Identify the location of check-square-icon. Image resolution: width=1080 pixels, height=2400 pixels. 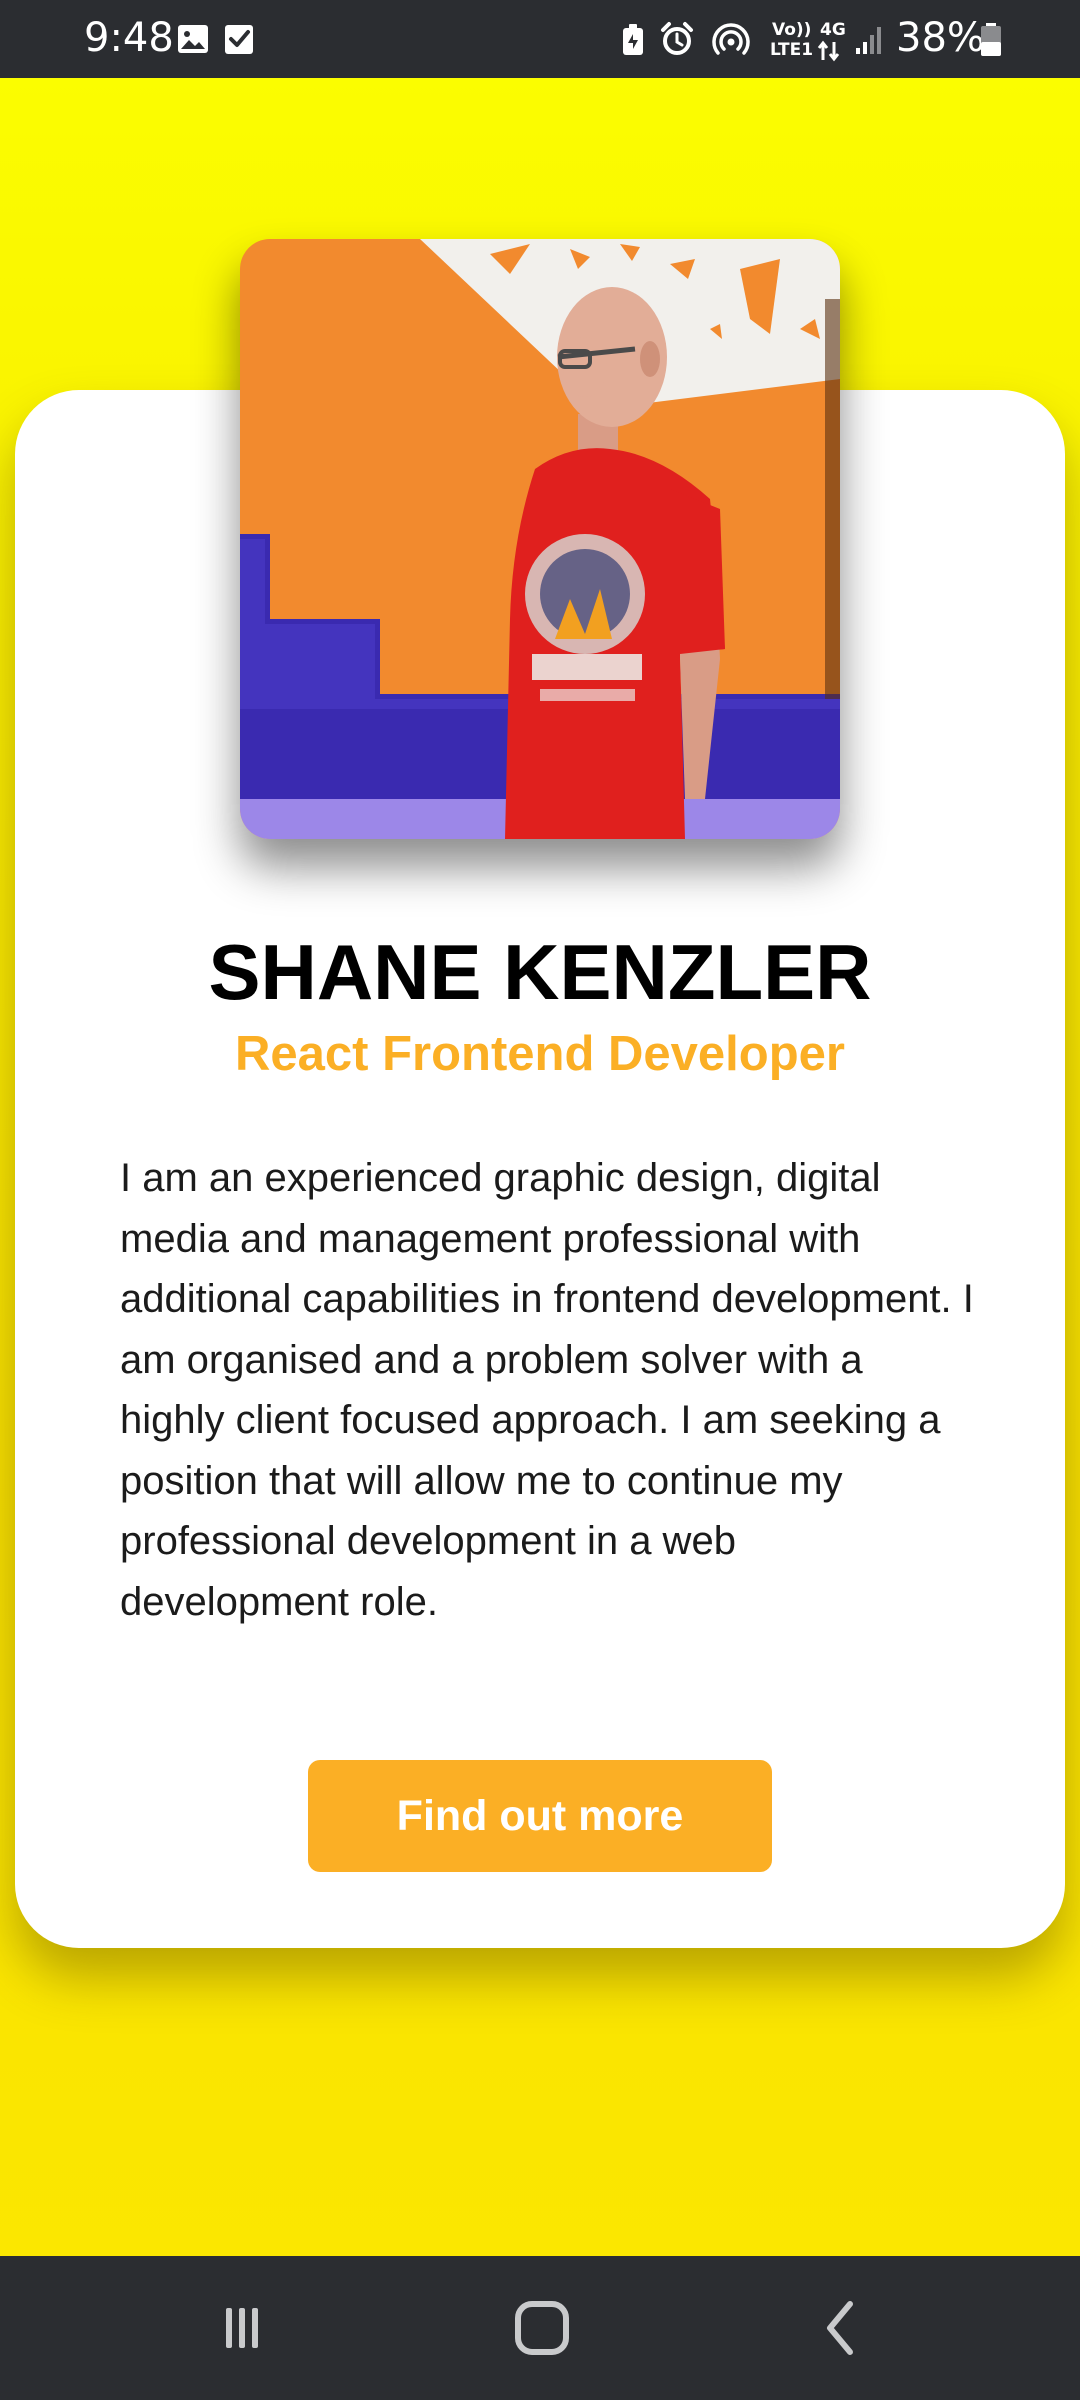
(239, 39).